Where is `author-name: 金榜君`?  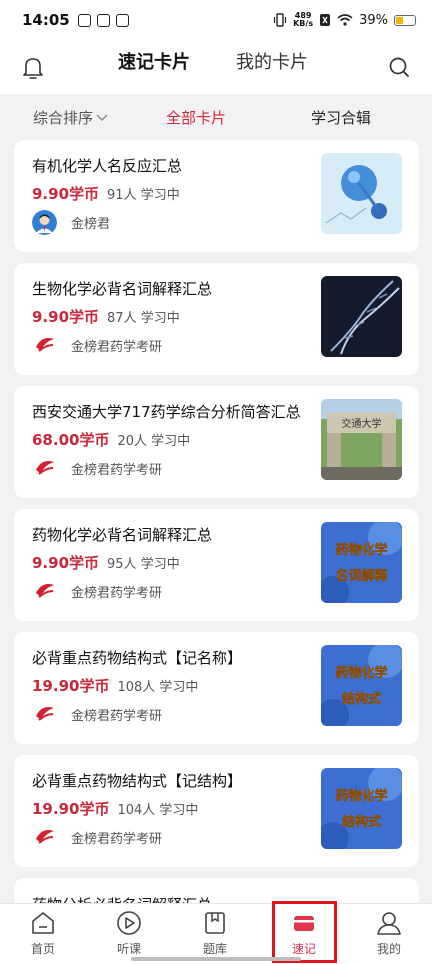
author-name: 金榜君 is located at coordinates (91, 224).